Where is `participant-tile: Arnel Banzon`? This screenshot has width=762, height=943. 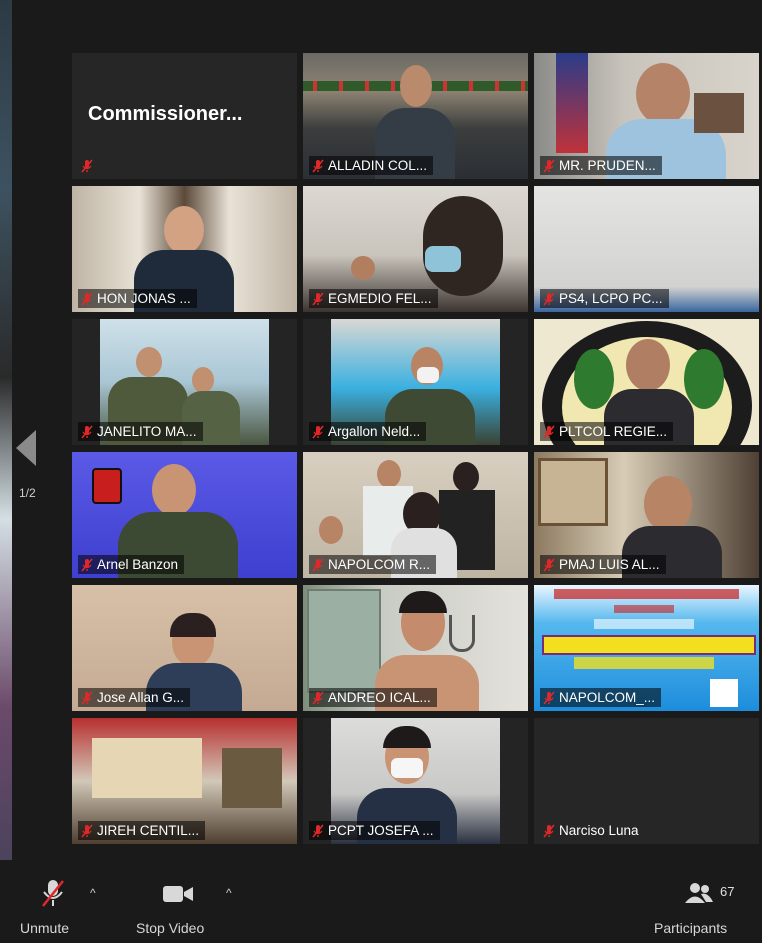 participant-tile: Arnel Banzon is located at coordinates (184, 515).